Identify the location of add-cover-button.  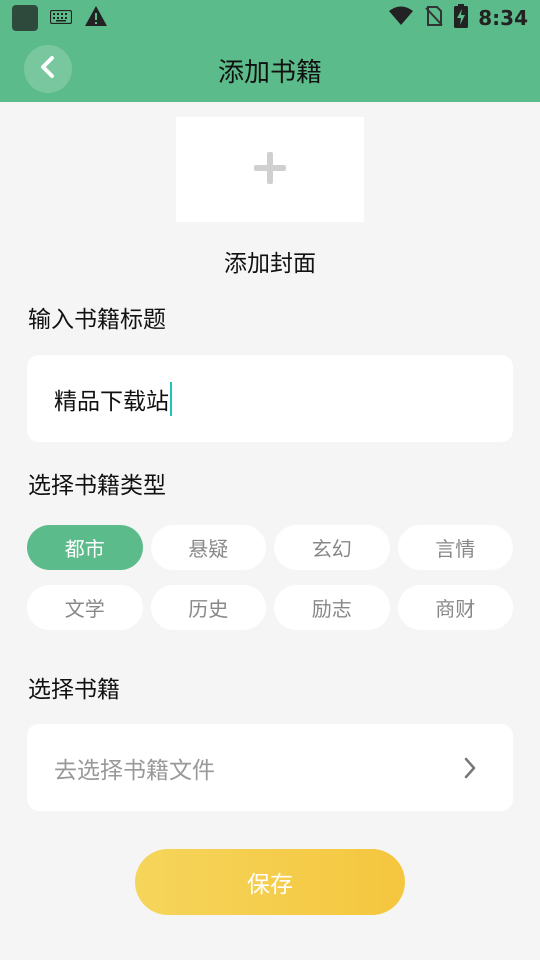
(270, 169).